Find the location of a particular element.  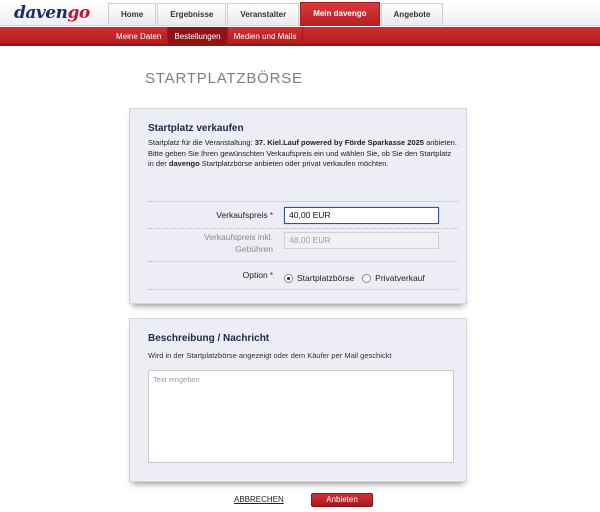

message-textarea: Text eingeben is located at coordinates (301, 416).